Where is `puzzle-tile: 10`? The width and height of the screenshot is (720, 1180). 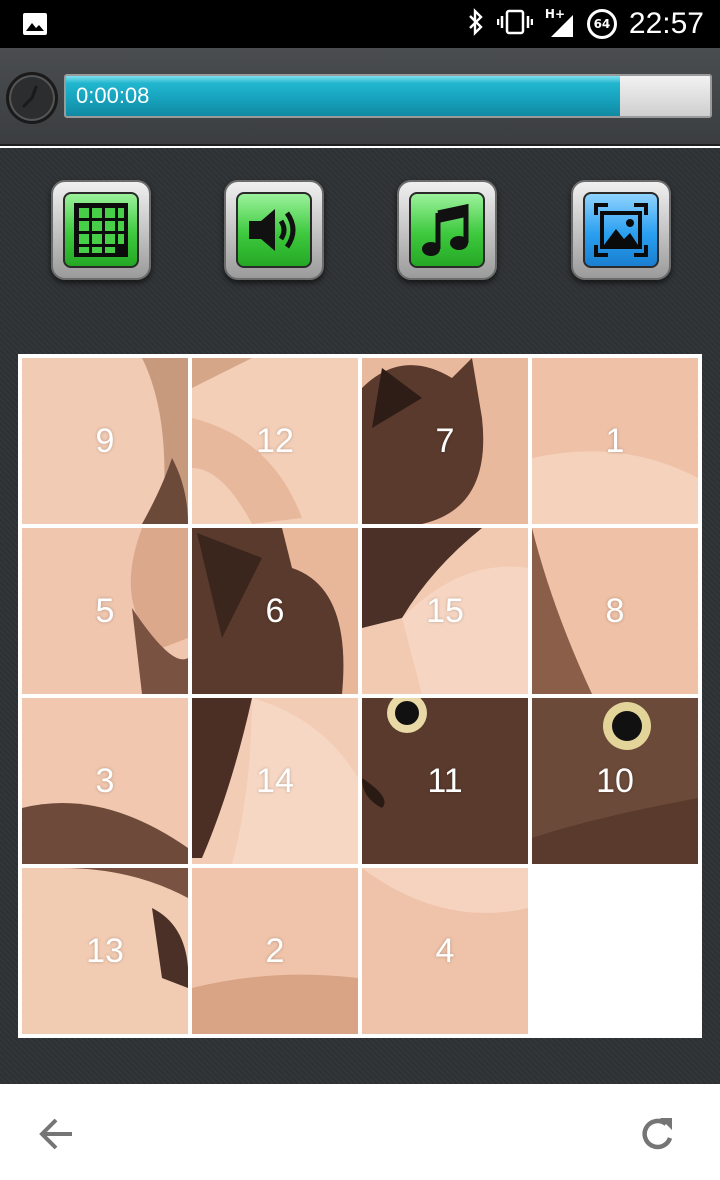 puzzle-tile: 10 is located at coordinates (615, 781).